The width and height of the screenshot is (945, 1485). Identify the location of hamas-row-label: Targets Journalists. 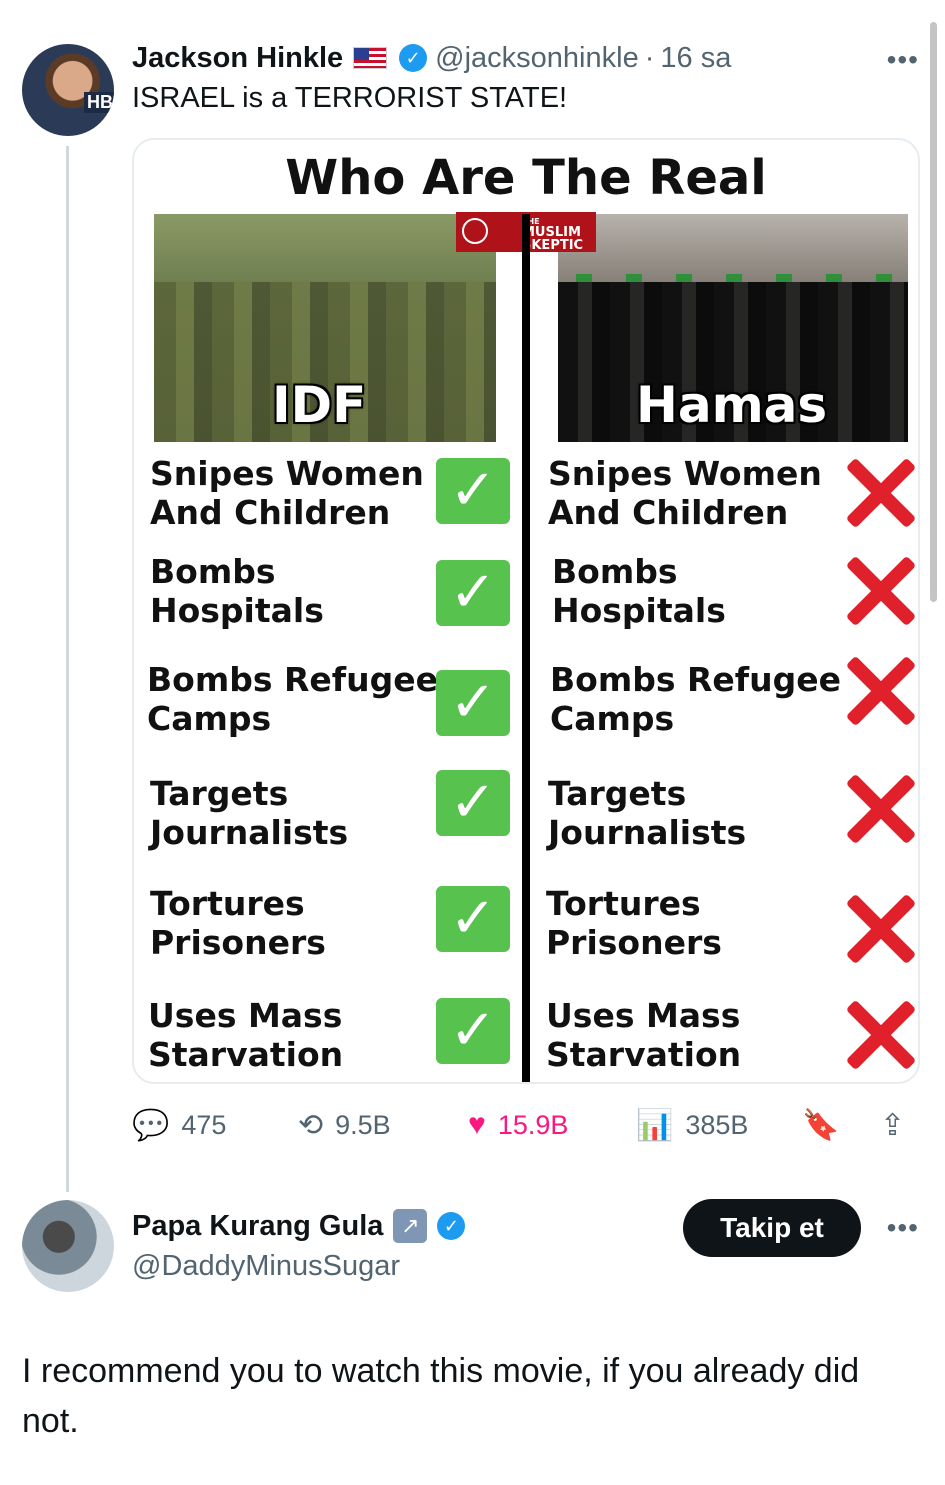
(647, 813).